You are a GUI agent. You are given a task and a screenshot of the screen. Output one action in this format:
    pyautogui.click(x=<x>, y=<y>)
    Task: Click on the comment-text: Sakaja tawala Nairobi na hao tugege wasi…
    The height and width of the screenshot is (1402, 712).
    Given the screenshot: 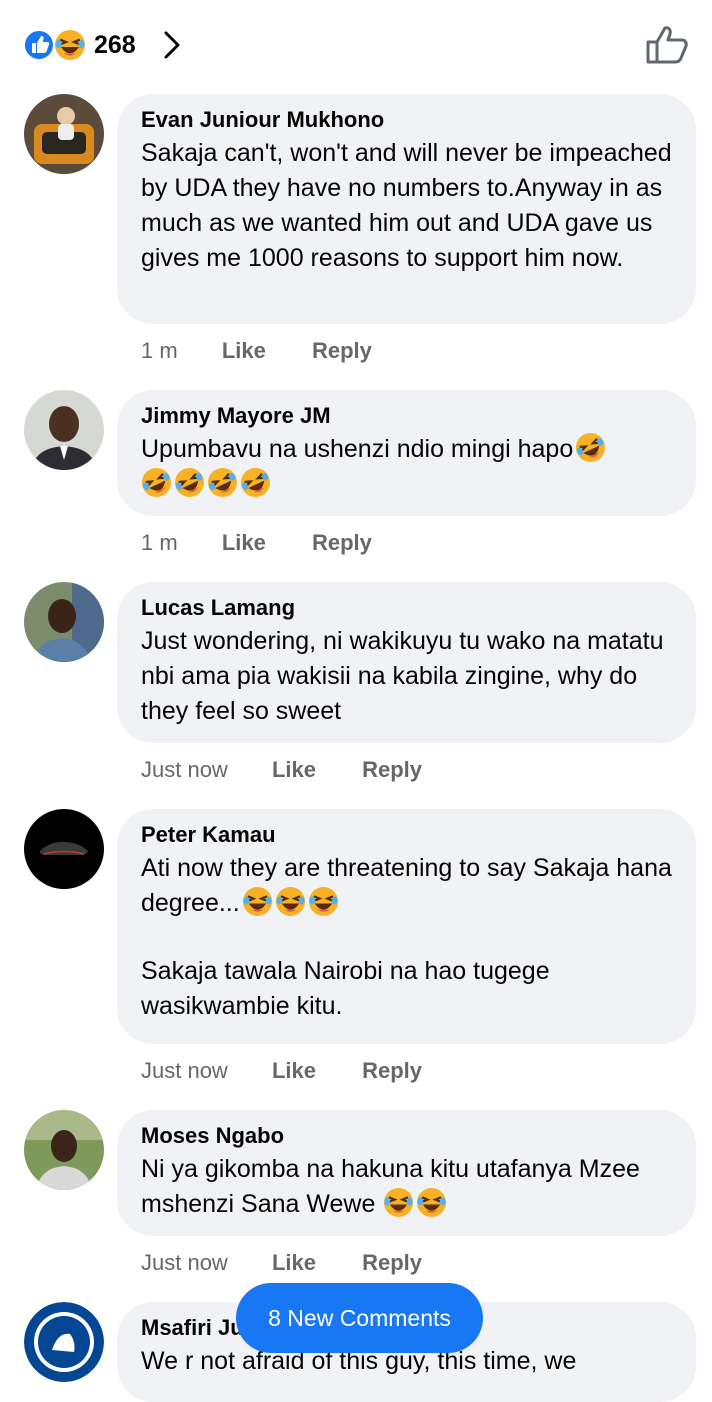 What is the action you would take?
    pyautogui.click(x=349, y=988)
    